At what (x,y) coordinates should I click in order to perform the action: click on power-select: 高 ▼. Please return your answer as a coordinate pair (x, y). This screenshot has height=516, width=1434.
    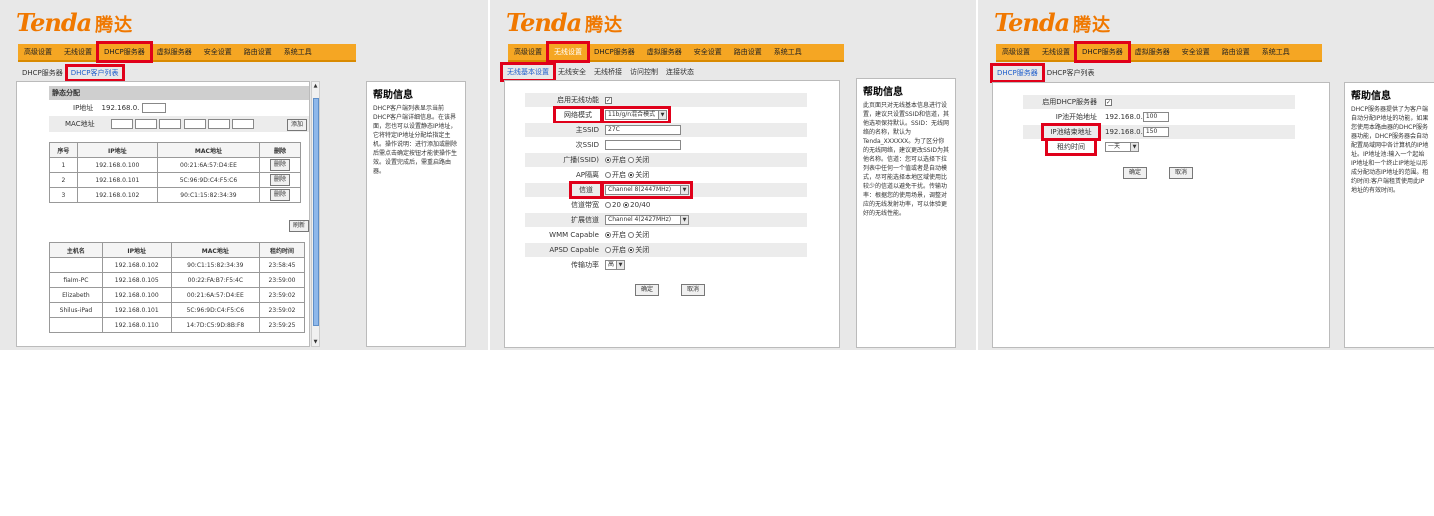
    Looking at the image, I should click on (615, 265).